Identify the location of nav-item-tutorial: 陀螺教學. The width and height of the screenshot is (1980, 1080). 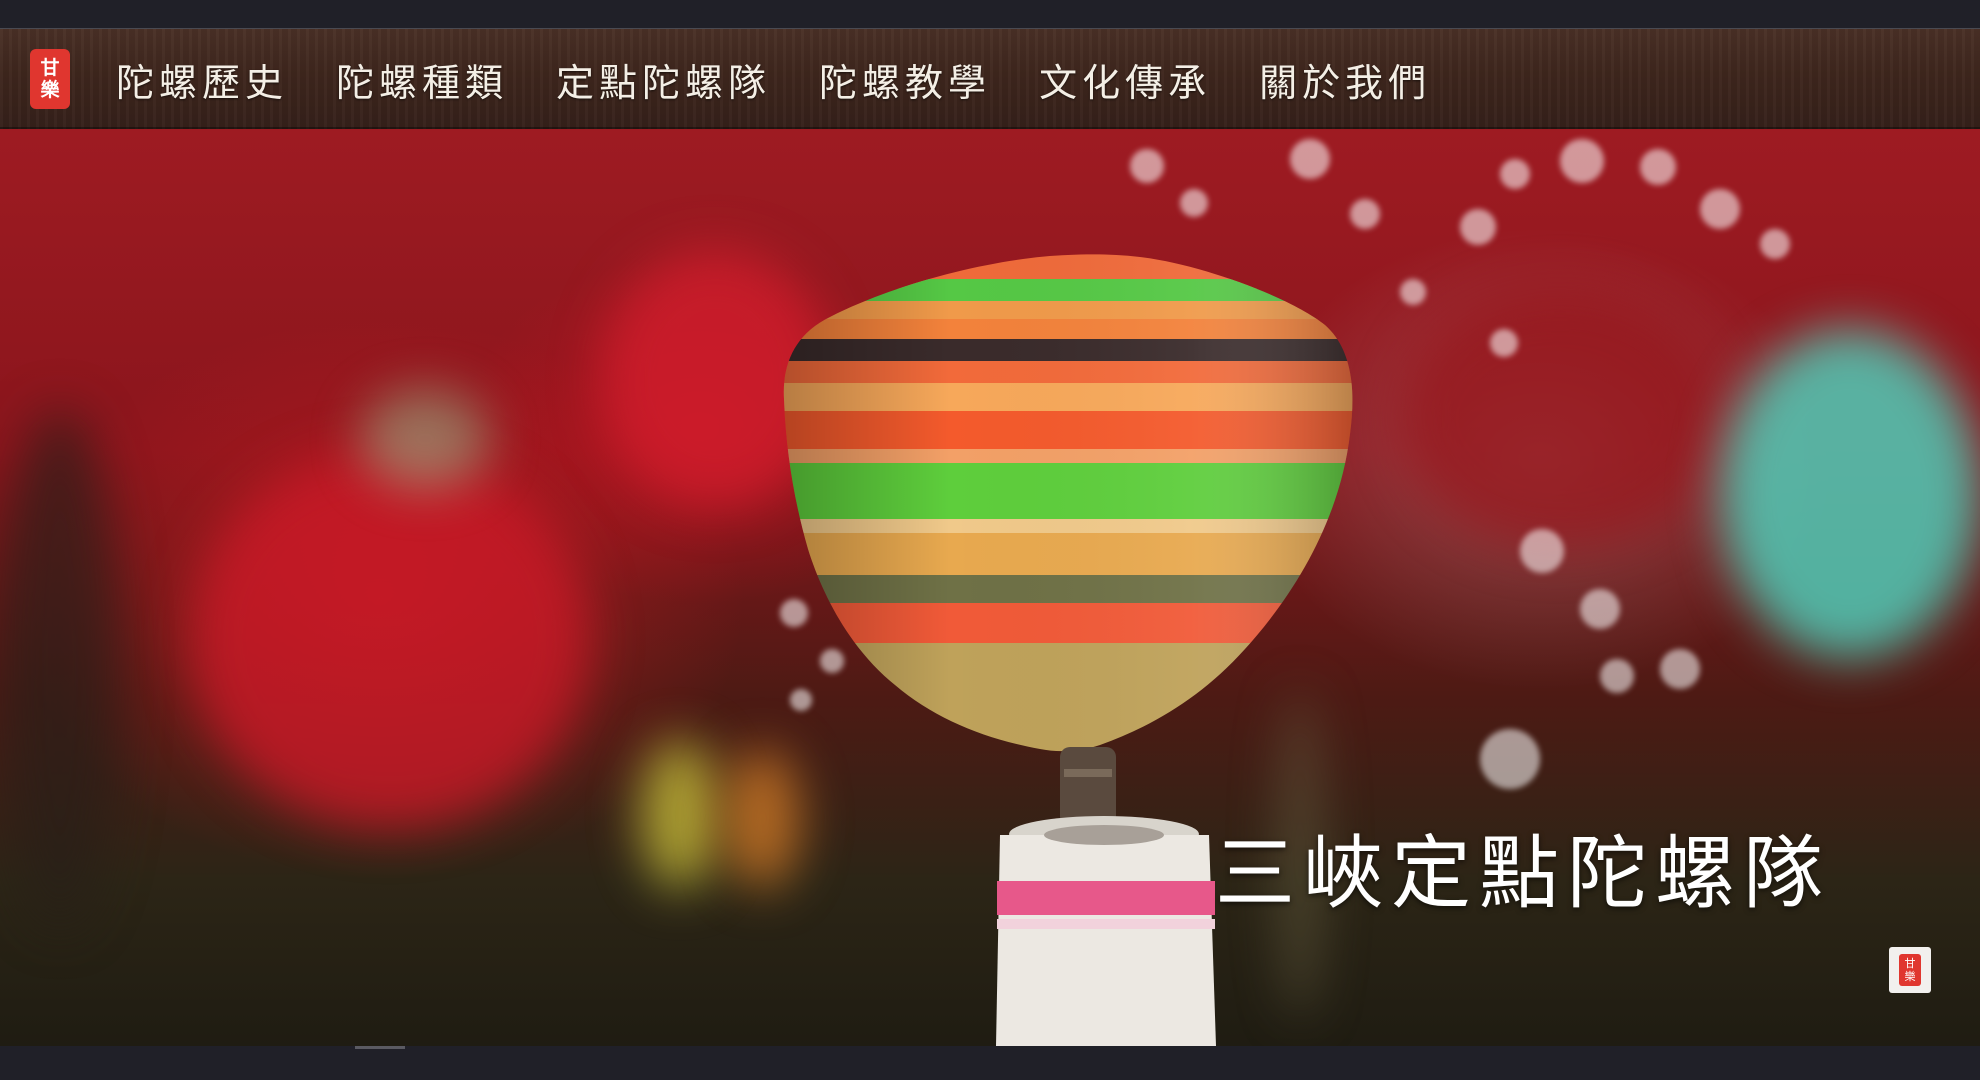
(905, 79).